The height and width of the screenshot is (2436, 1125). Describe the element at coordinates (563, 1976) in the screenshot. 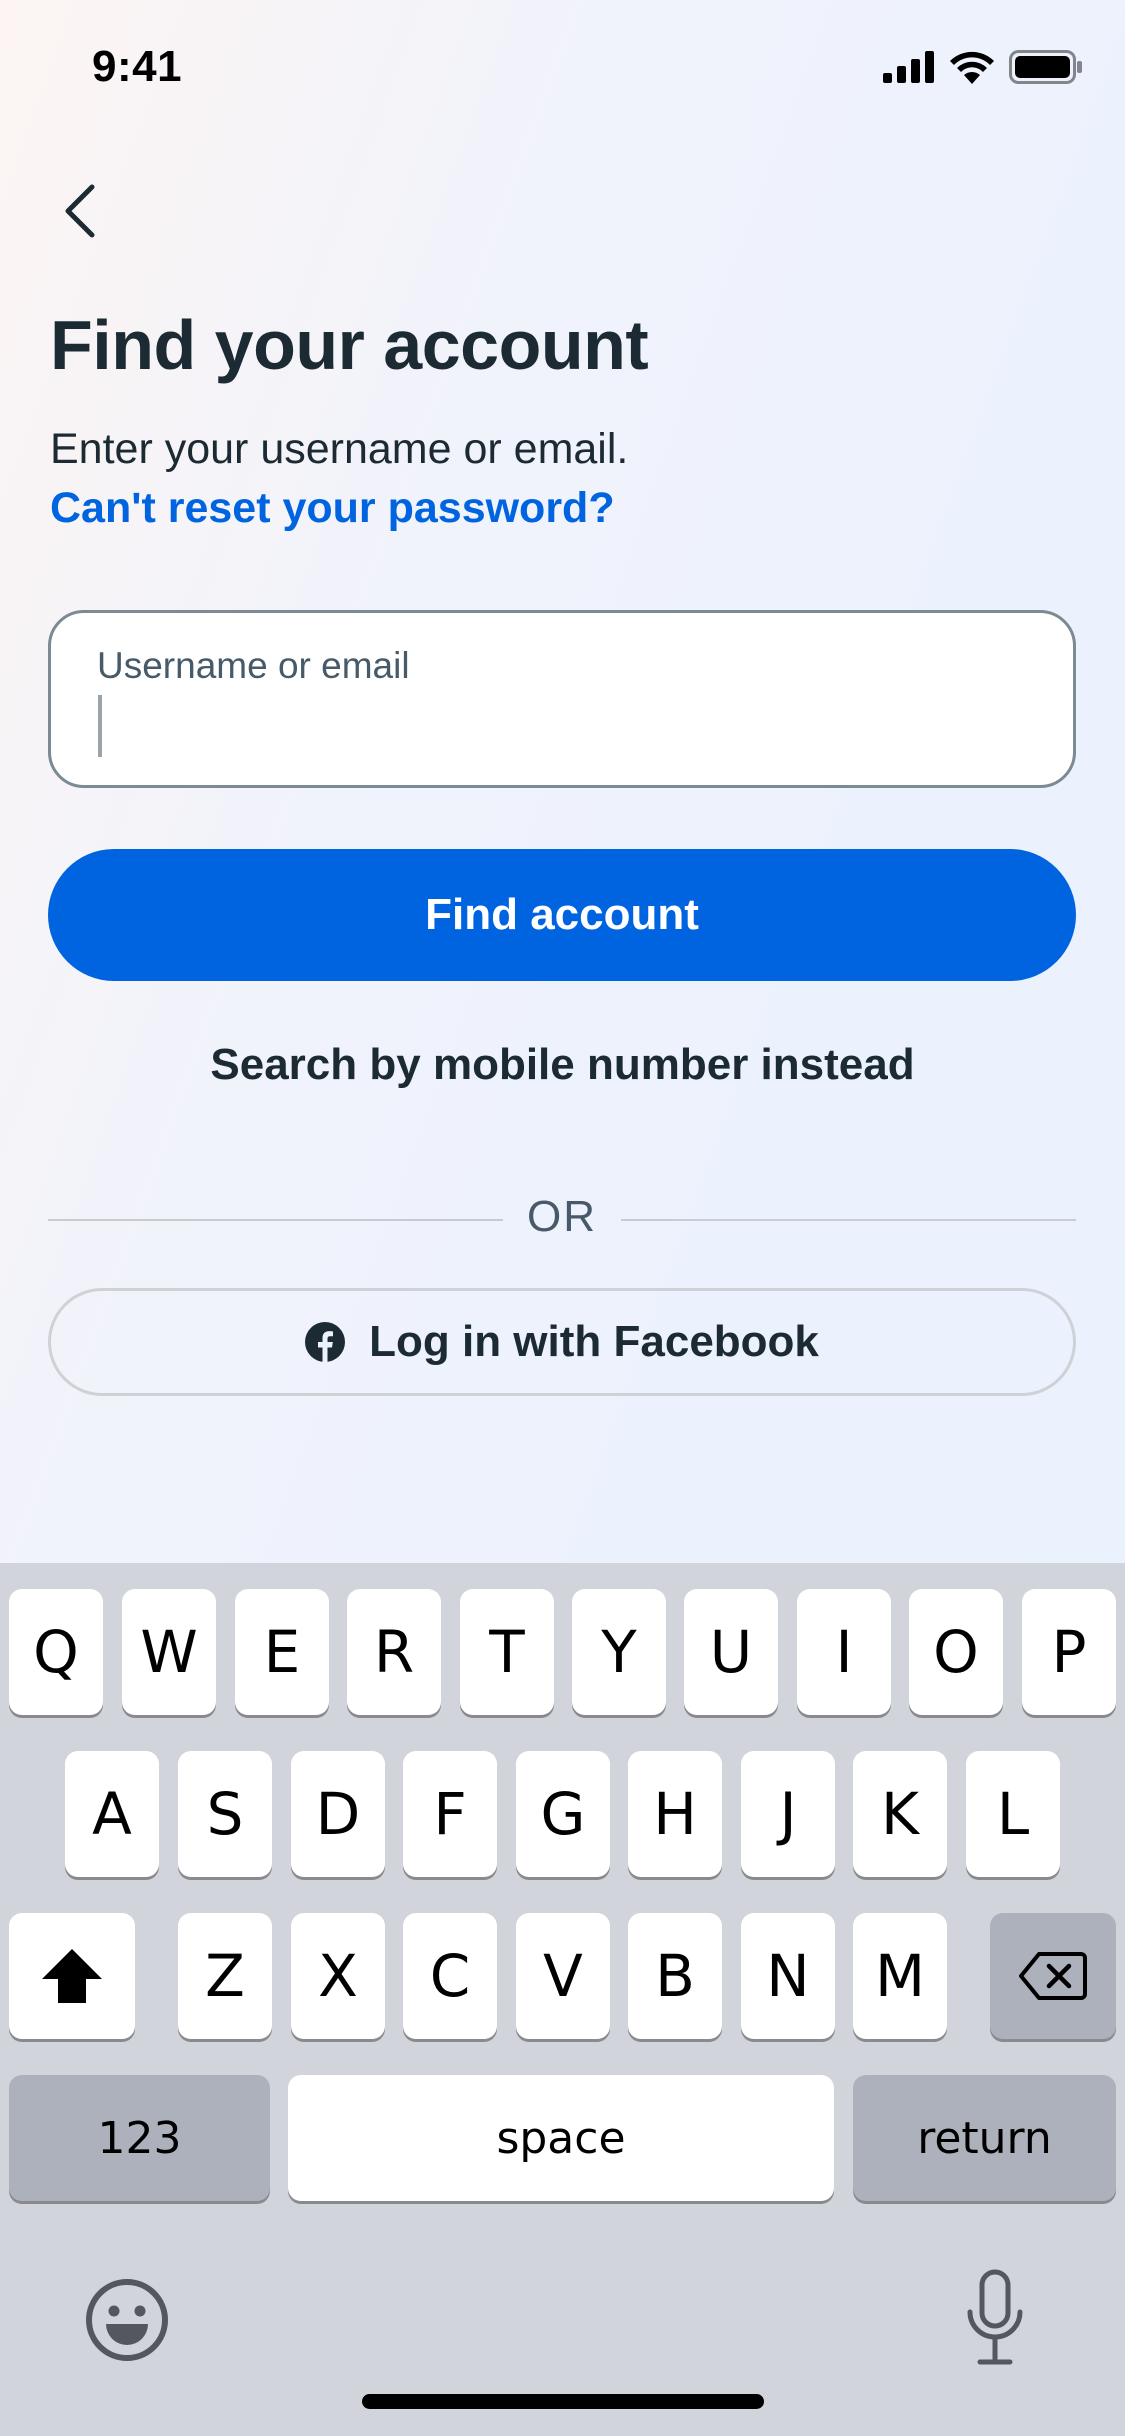

I see `key-v: V` at that location.